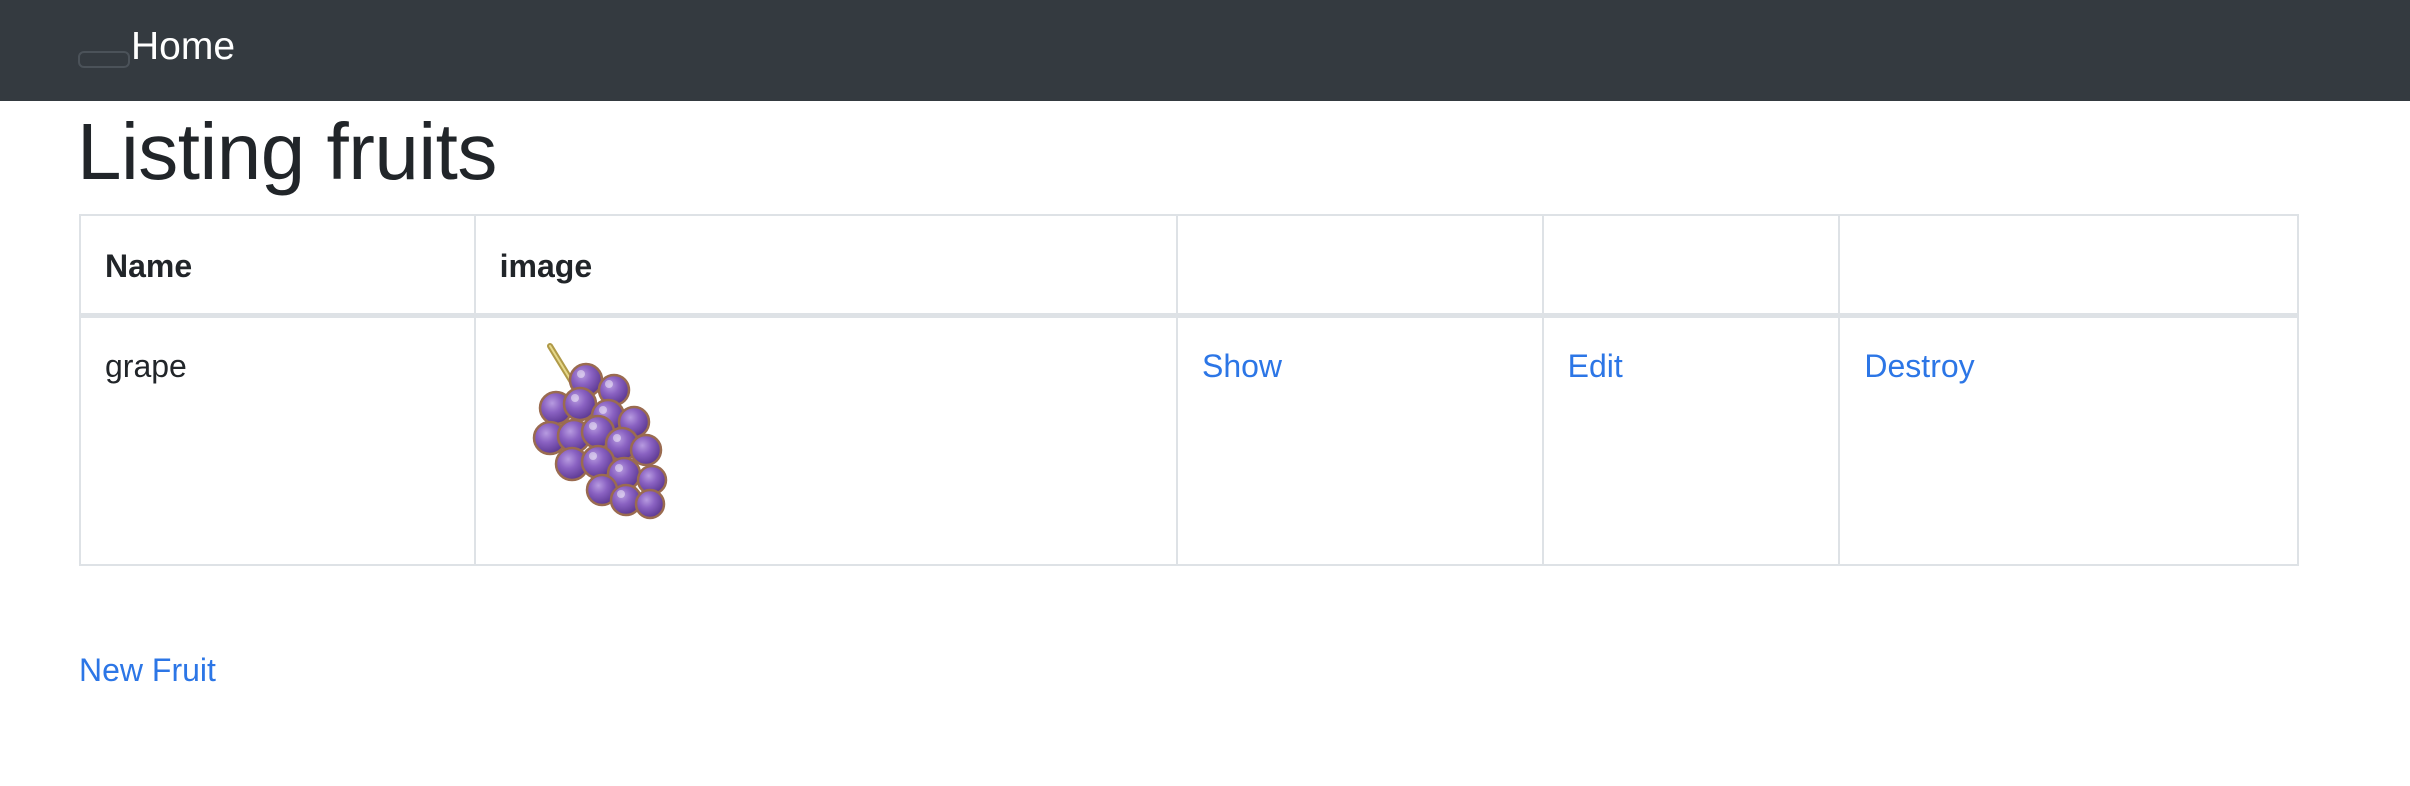  I want to click on show-cell: Show, so click(1359, 440).